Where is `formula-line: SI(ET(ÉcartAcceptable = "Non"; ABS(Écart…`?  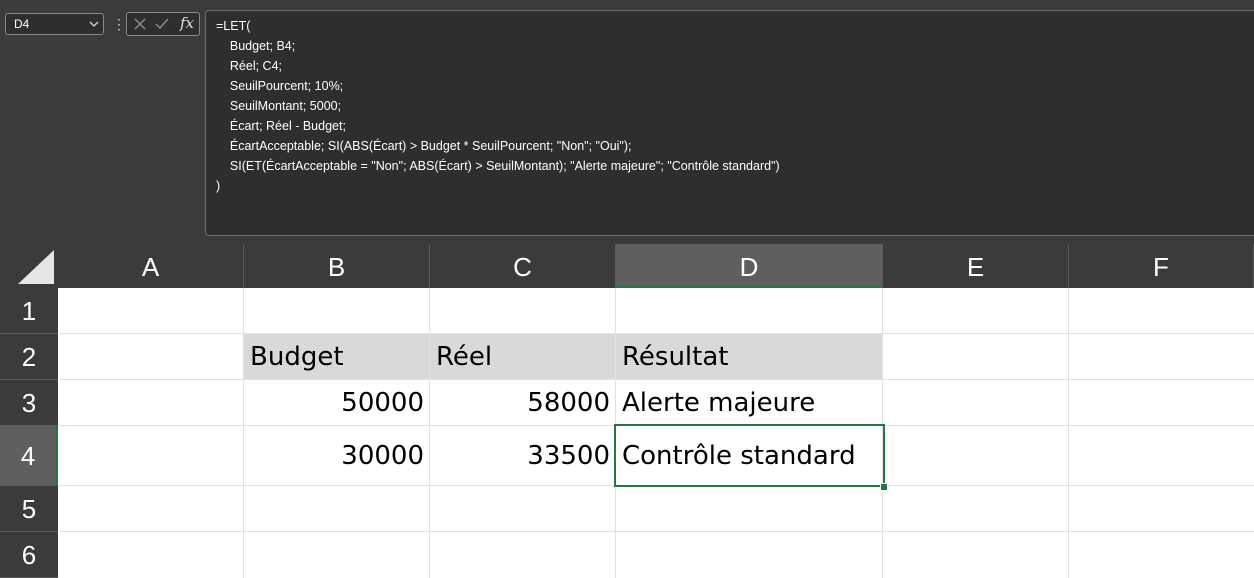 formula-line: SI(ET(ÉcartAcceptable = "Non"; ABS(Écart… is located at coordinates (498, 166).